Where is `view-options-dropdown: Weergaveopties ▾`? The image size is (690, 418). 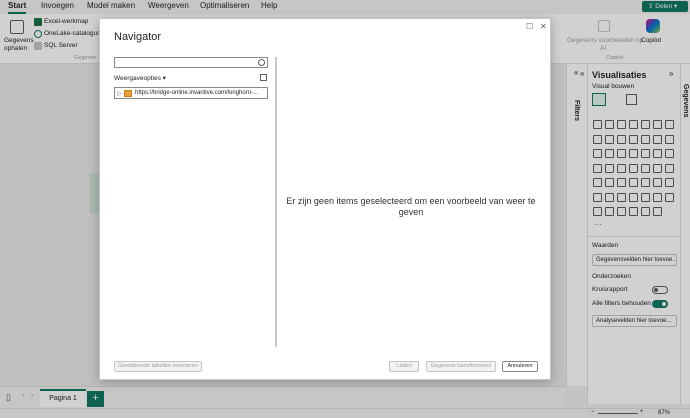 view-options-dropdown: Weergaveopties ▾ is located at coordinates (140, 78).